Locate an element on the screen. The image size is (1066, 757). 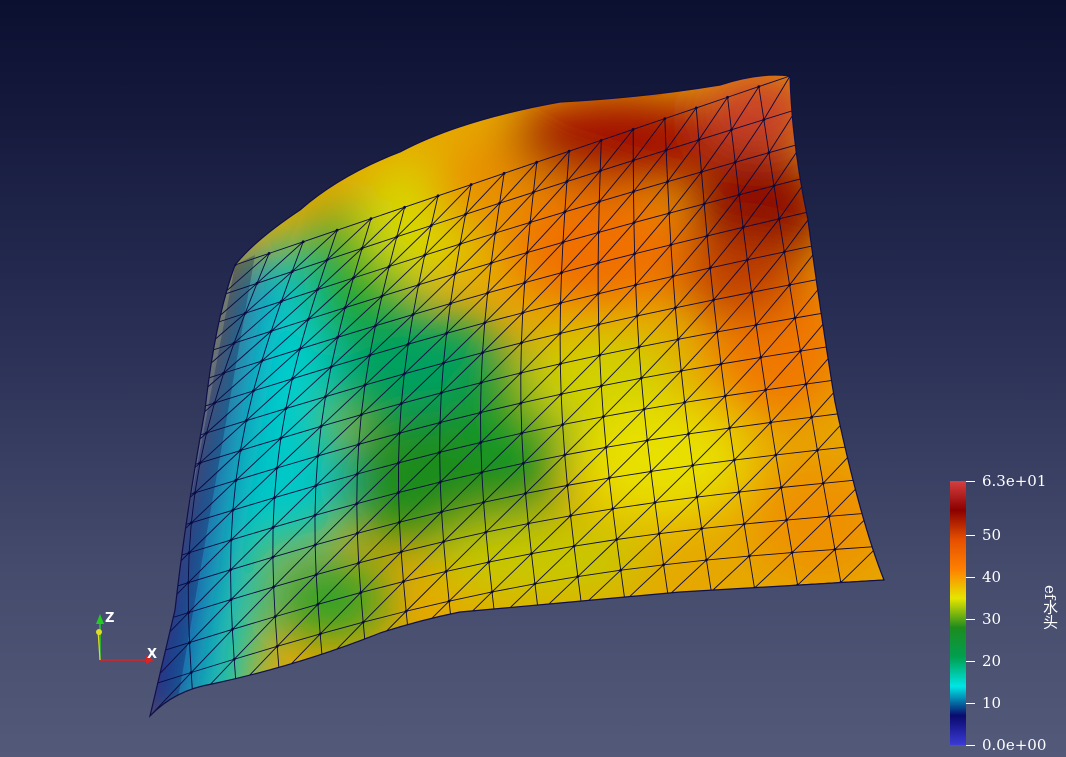
colorbar-tick-label: 50 is located at coordinates (992, 535).